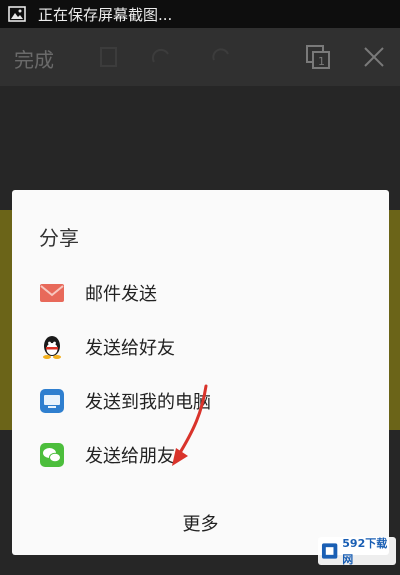  I want to click on computer-icon, so click(52, 401).